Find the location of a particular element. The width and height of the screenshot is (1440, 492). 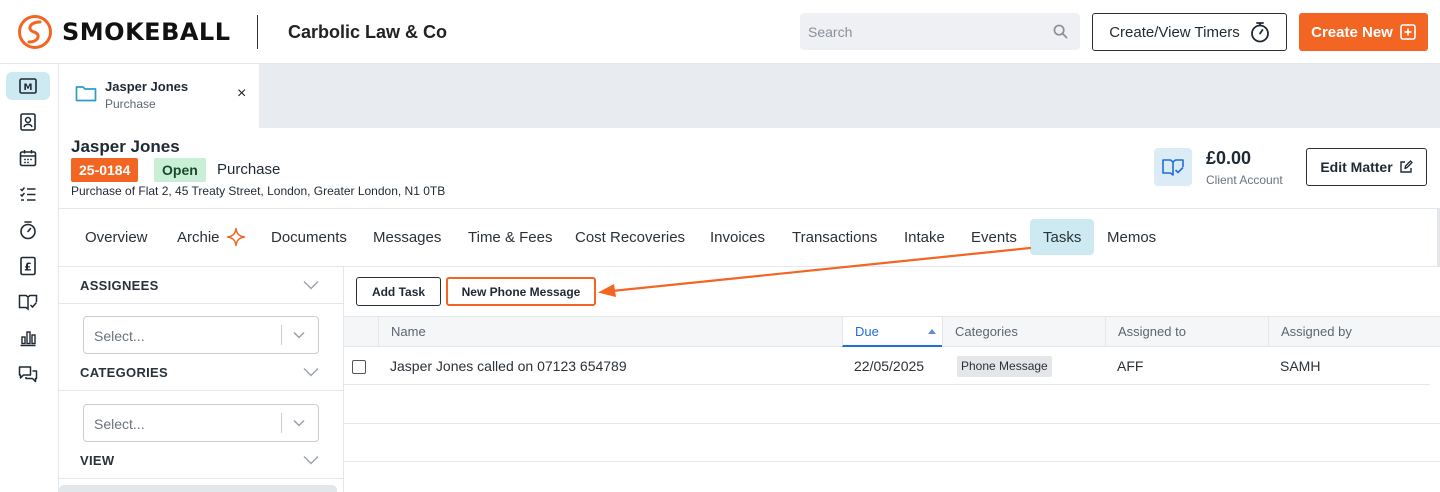

assignees-heading: ASSIGNEES is located at coordinates (119, 285).